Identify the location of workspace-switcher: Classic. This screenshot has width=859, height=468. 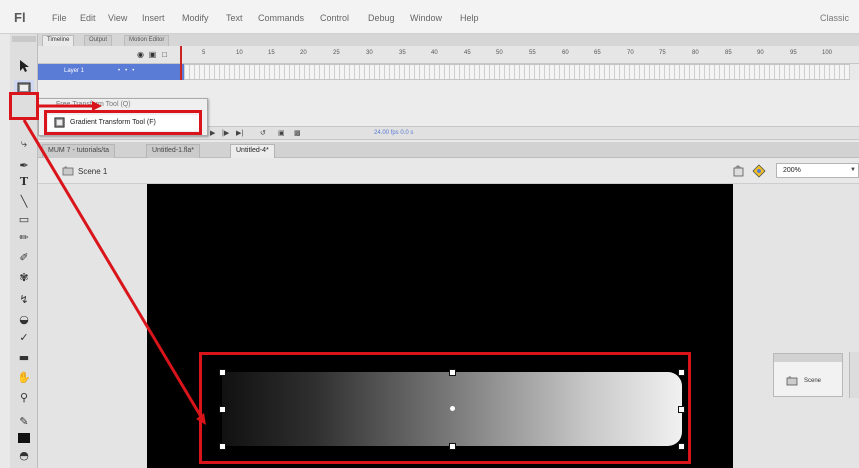
(834, 18).